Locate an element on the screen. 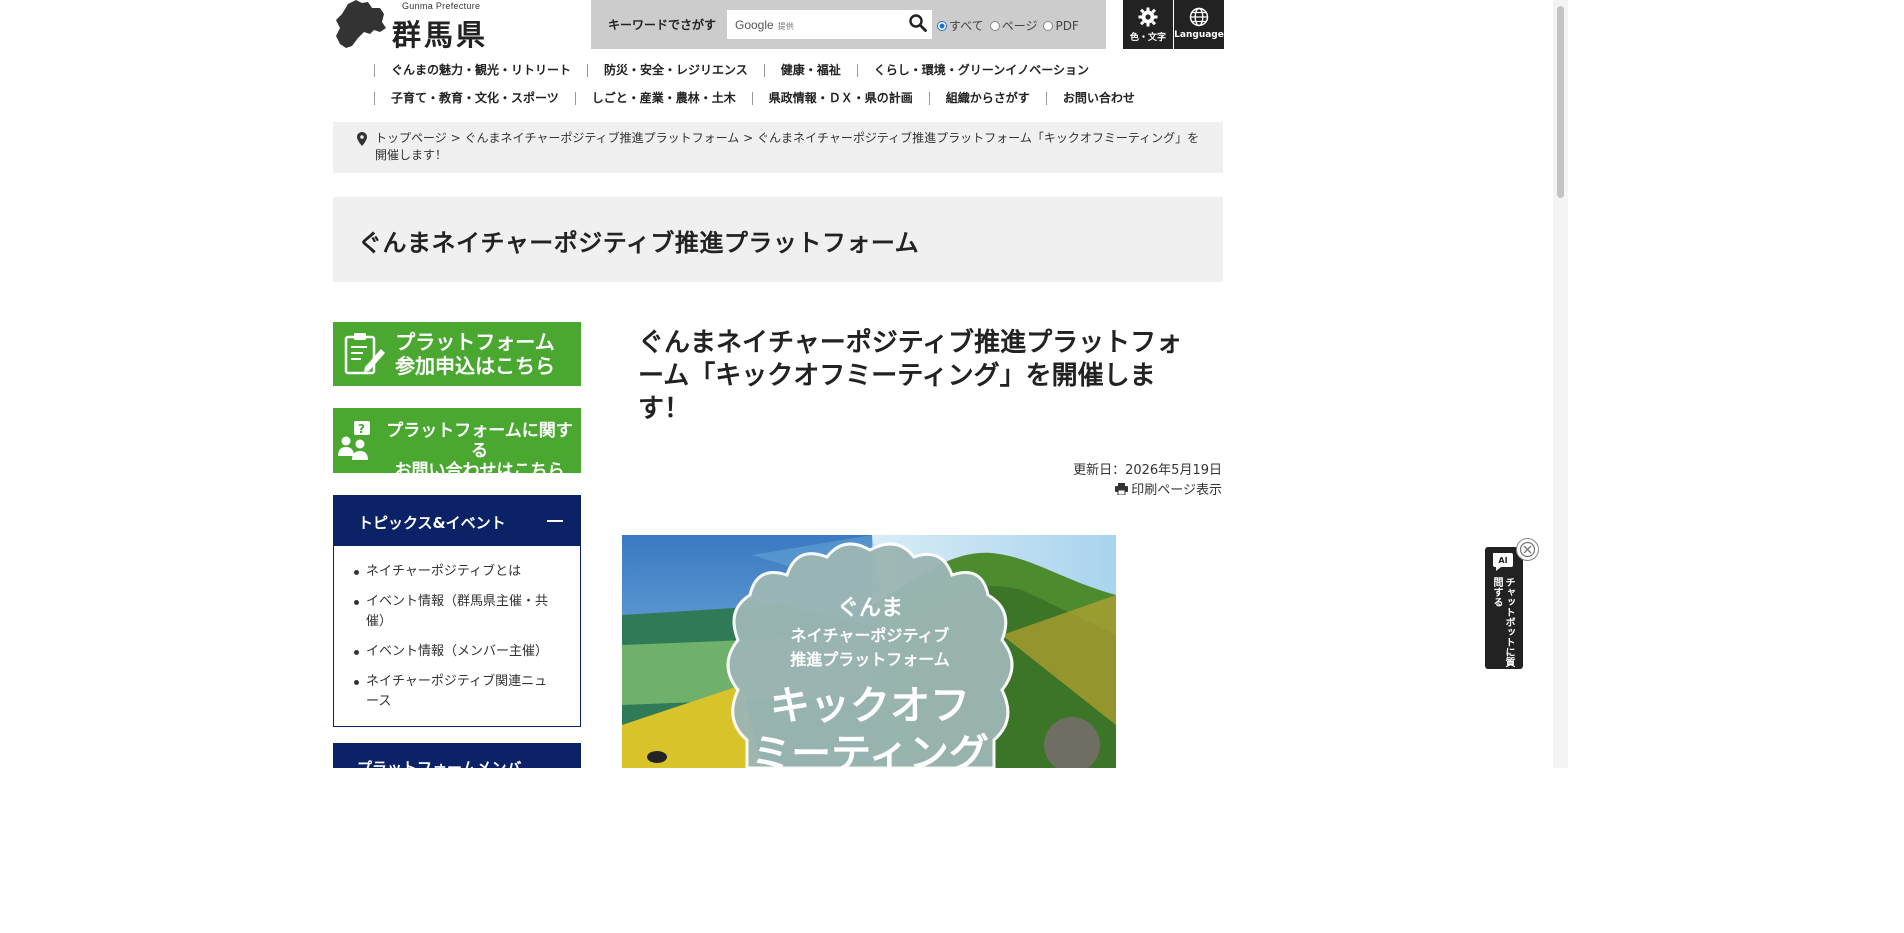 This screenshot has width=1904, height=933. print-link: 印刷ページ表示 is located at coordinates (1168, 488).